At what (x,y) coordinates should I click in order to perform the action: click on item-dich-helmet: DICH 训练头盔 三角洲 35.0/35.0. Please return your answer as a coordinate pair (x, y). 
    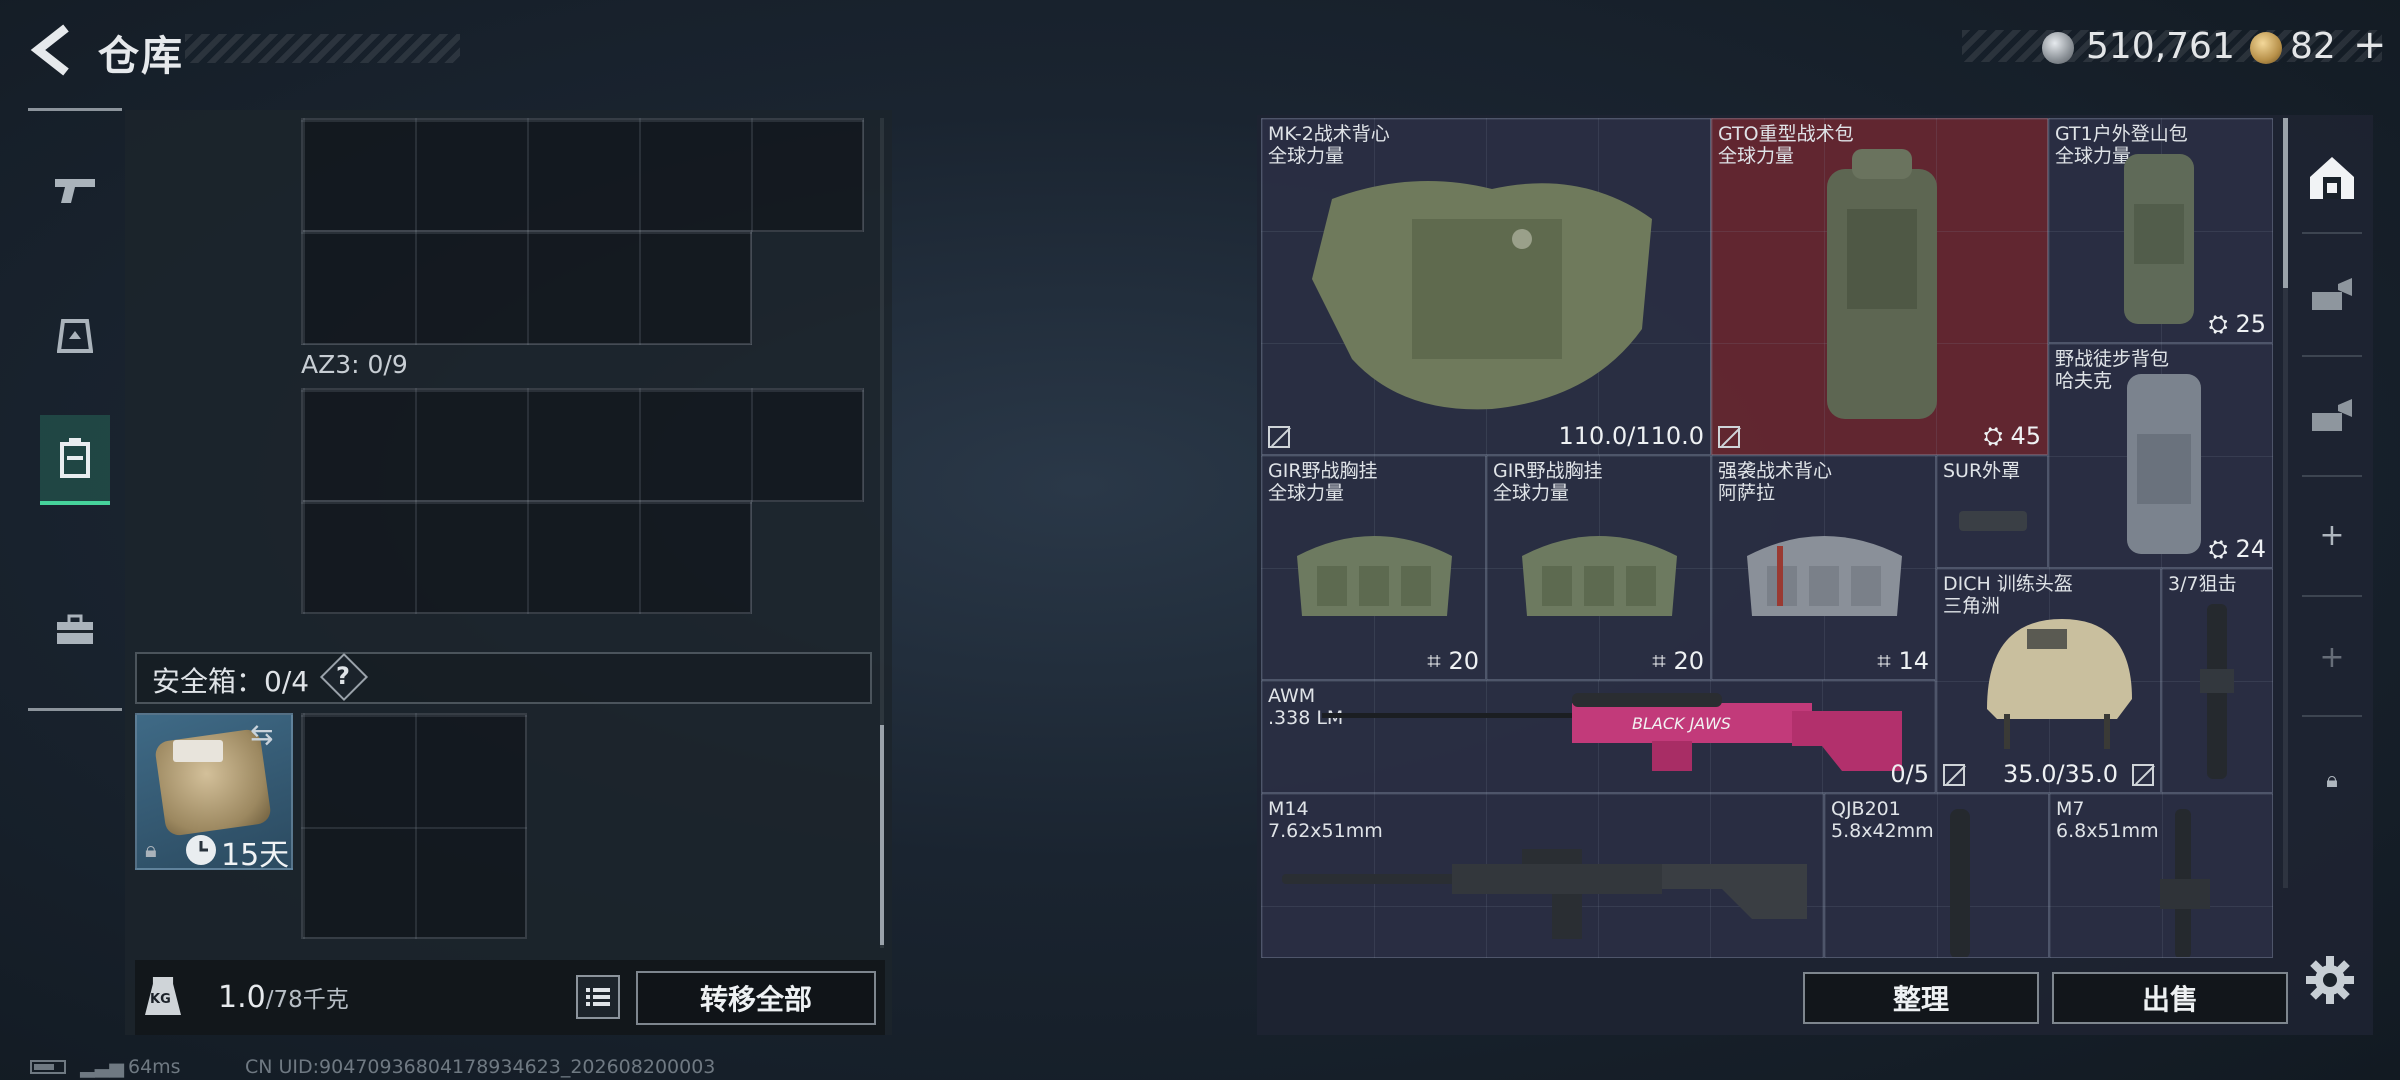
    Looking at the image, I should click on (2048, 680).